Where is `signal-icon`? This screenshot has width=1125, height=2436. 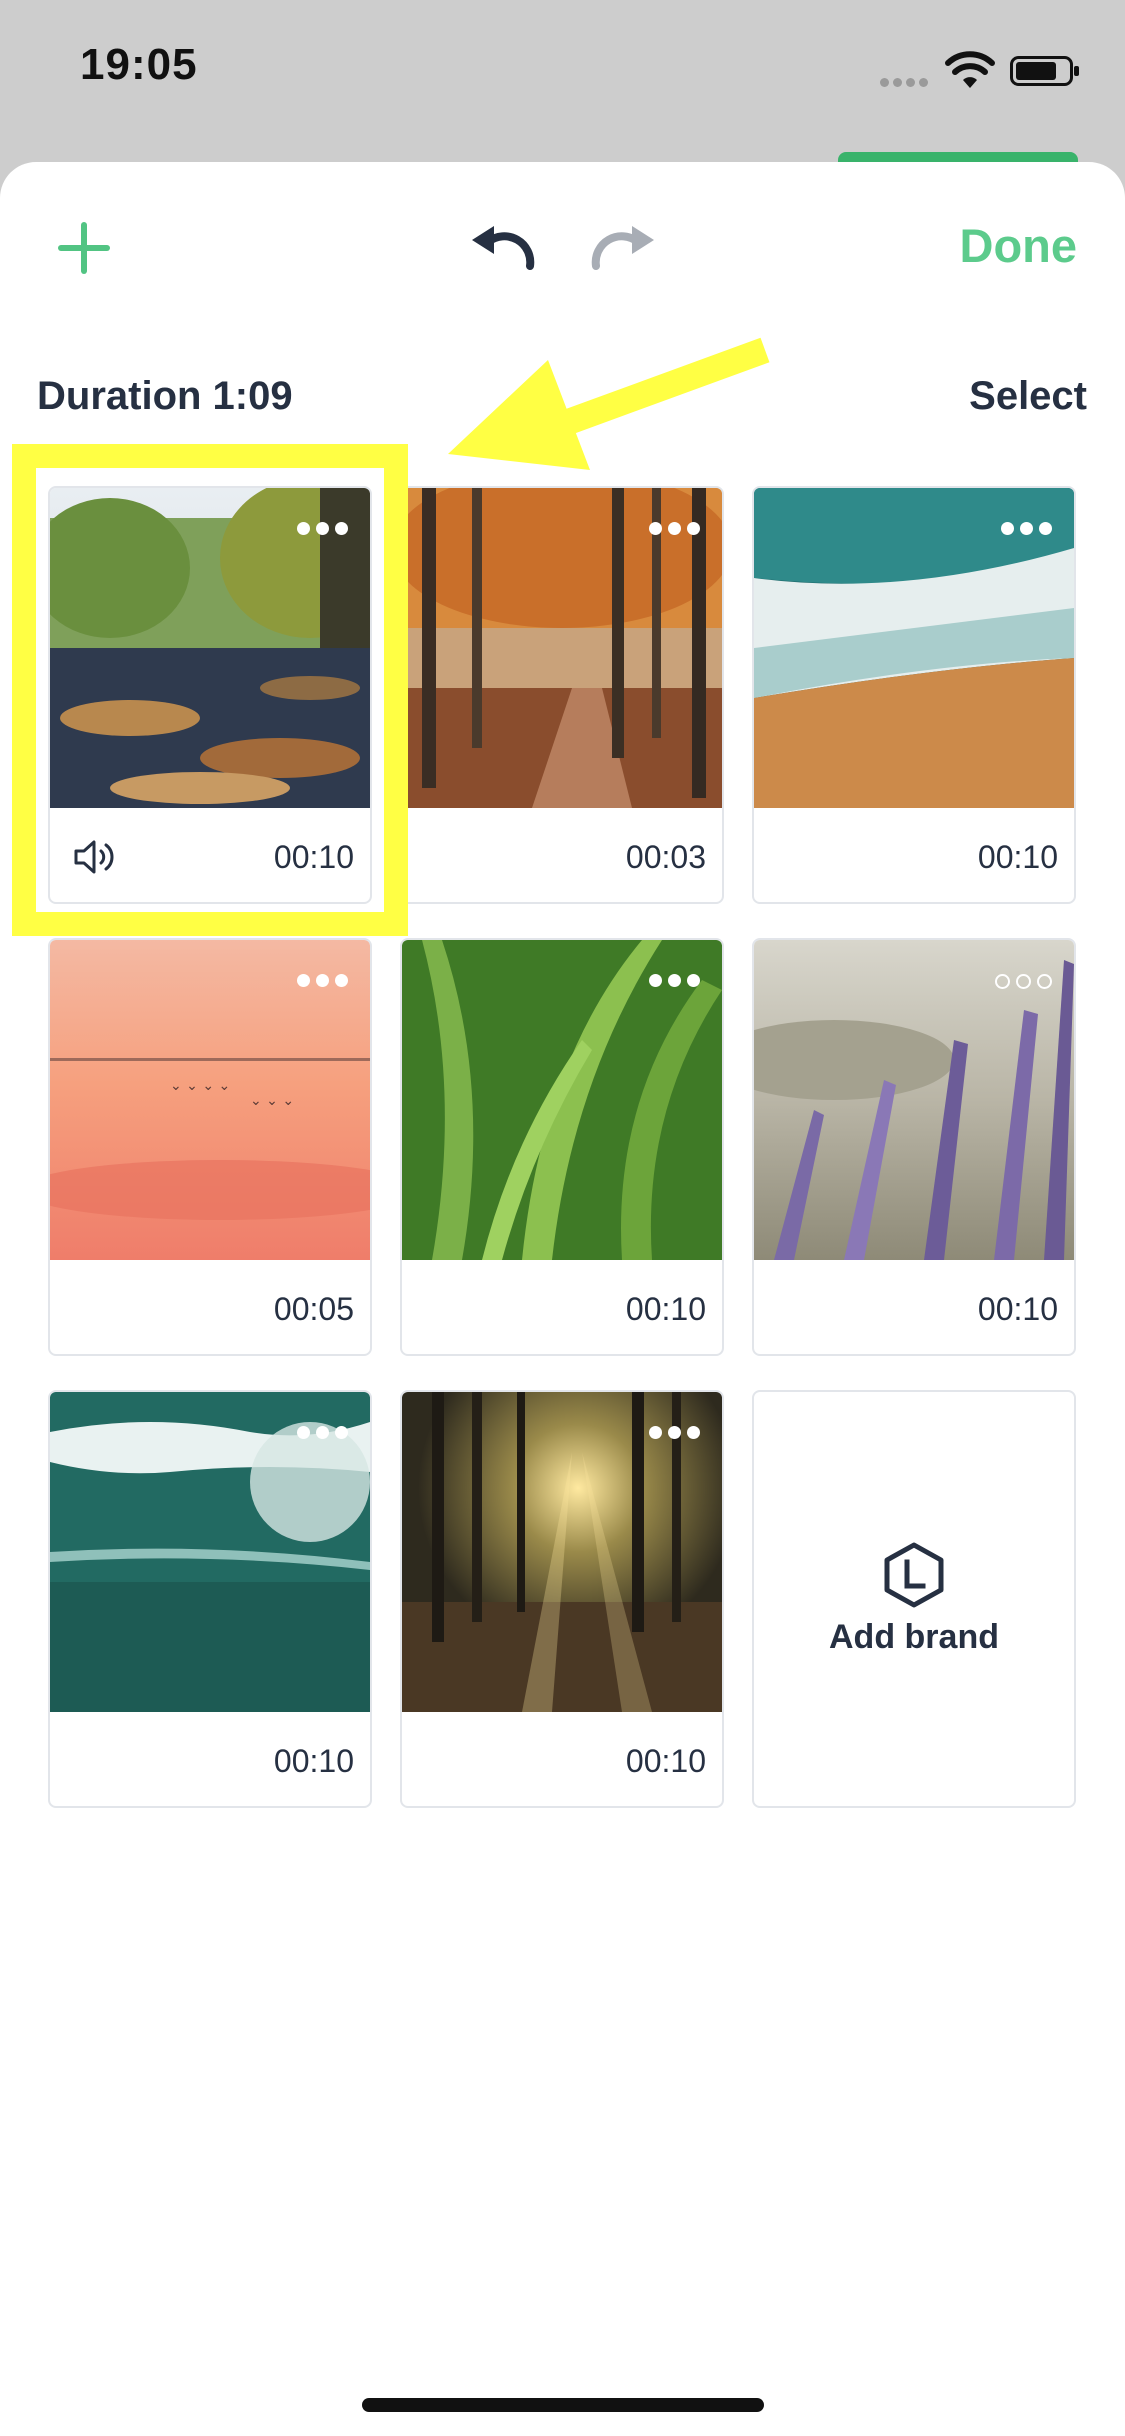 signal-icon is located at coordinates (907, 80).